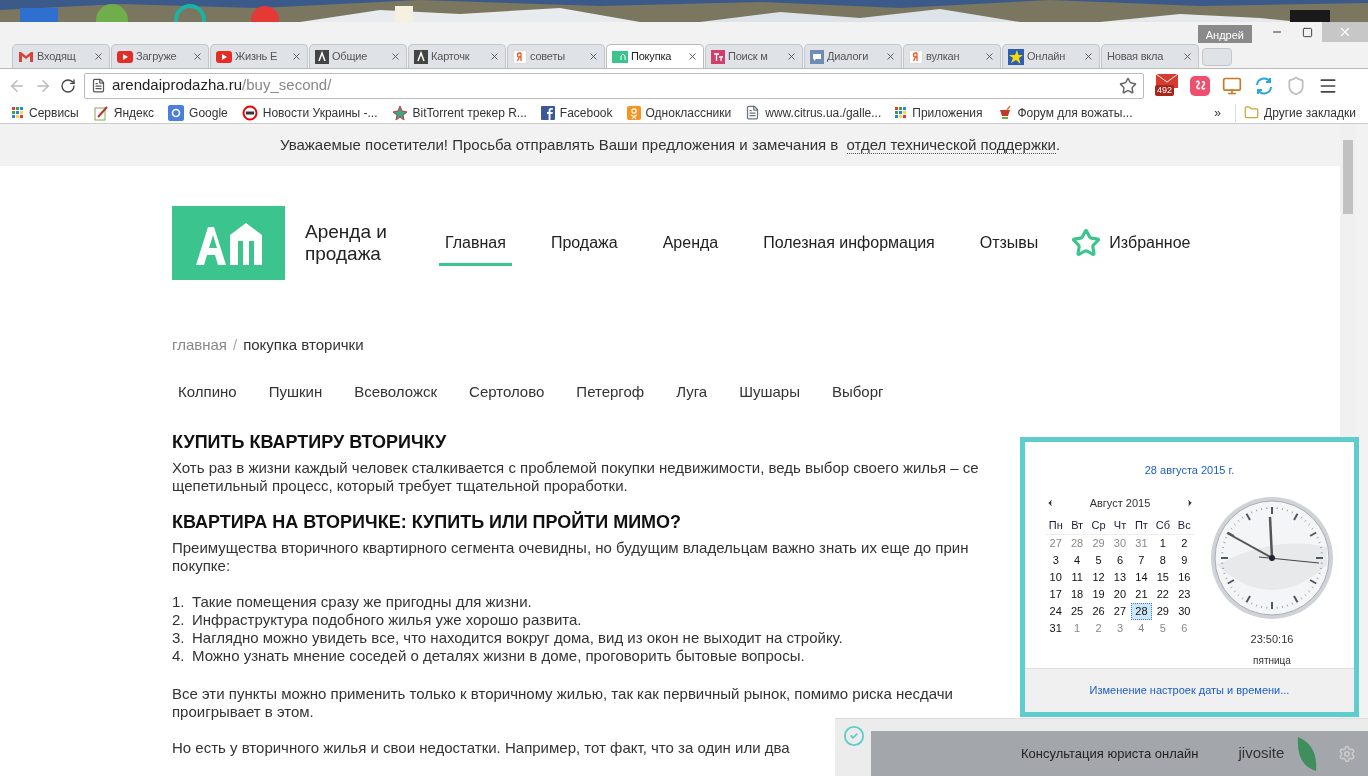 This screenshot has width=1368, height=776. I want to click on calendar-day: 18, so click(1077, 594).